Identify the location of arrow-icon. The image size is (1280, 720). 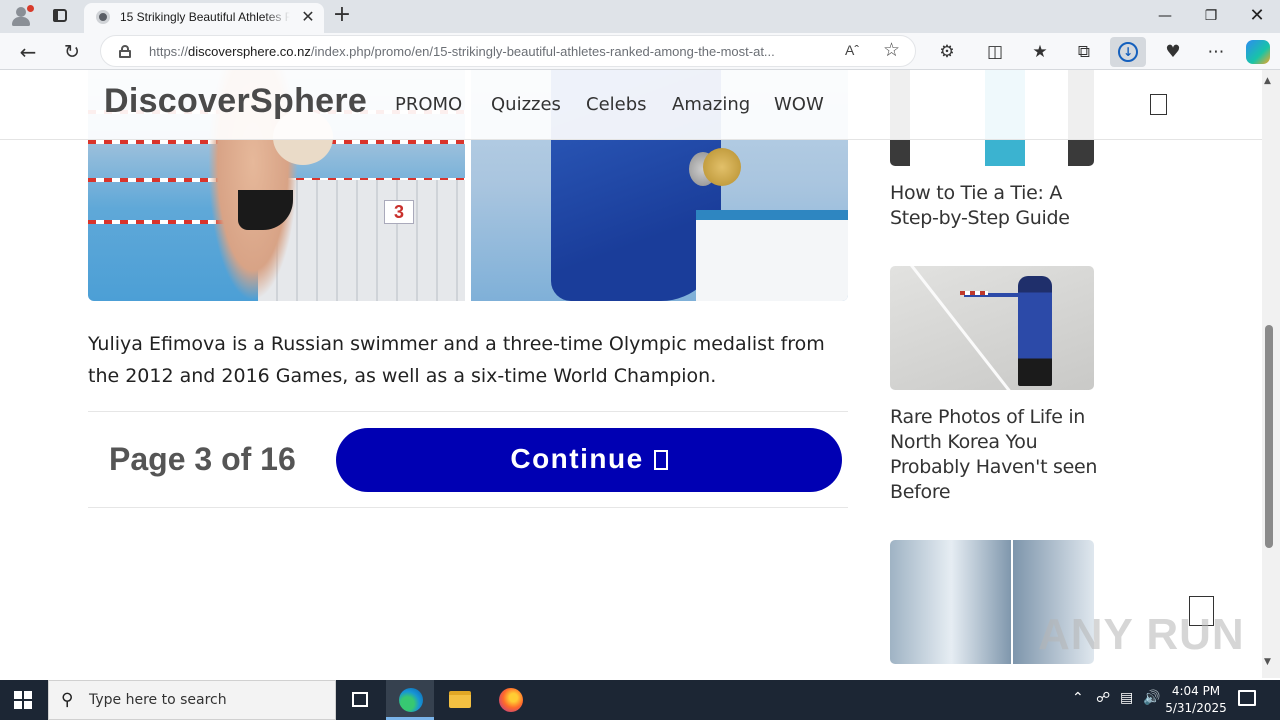
(660, 460).